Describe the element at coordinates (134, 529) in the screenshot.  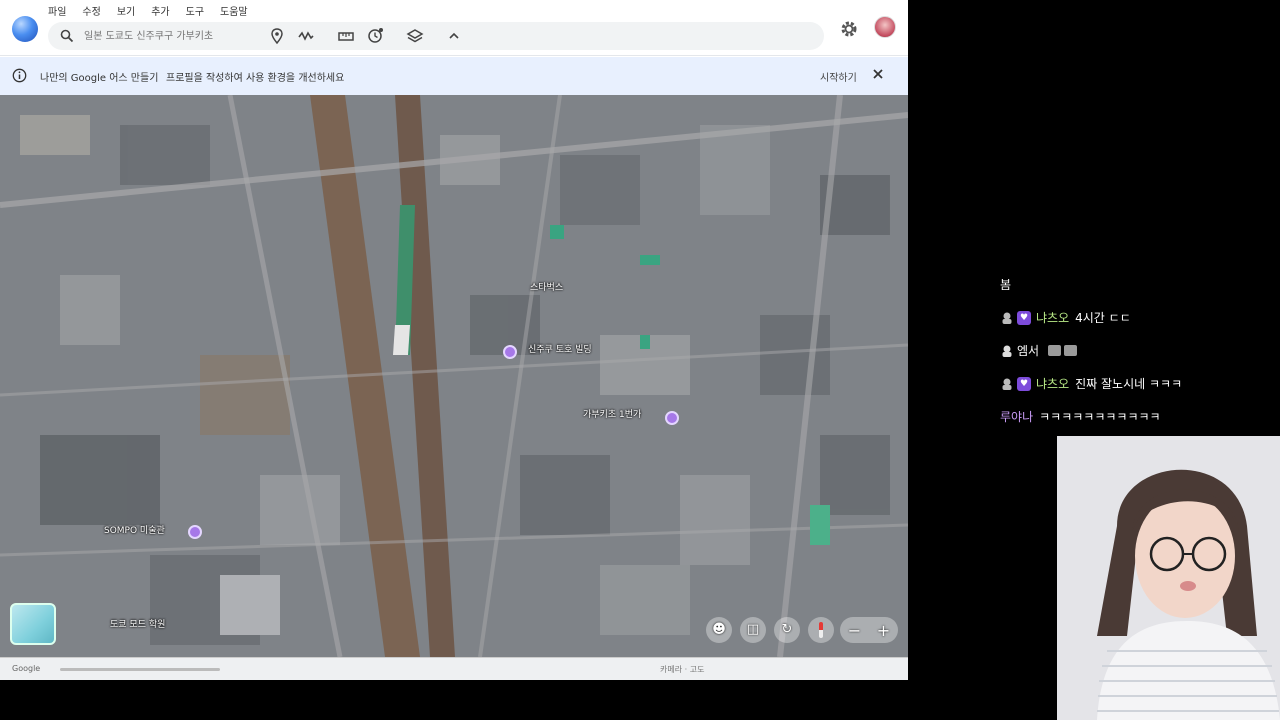
I see `map-label: SOMPO 미술관` at that location.